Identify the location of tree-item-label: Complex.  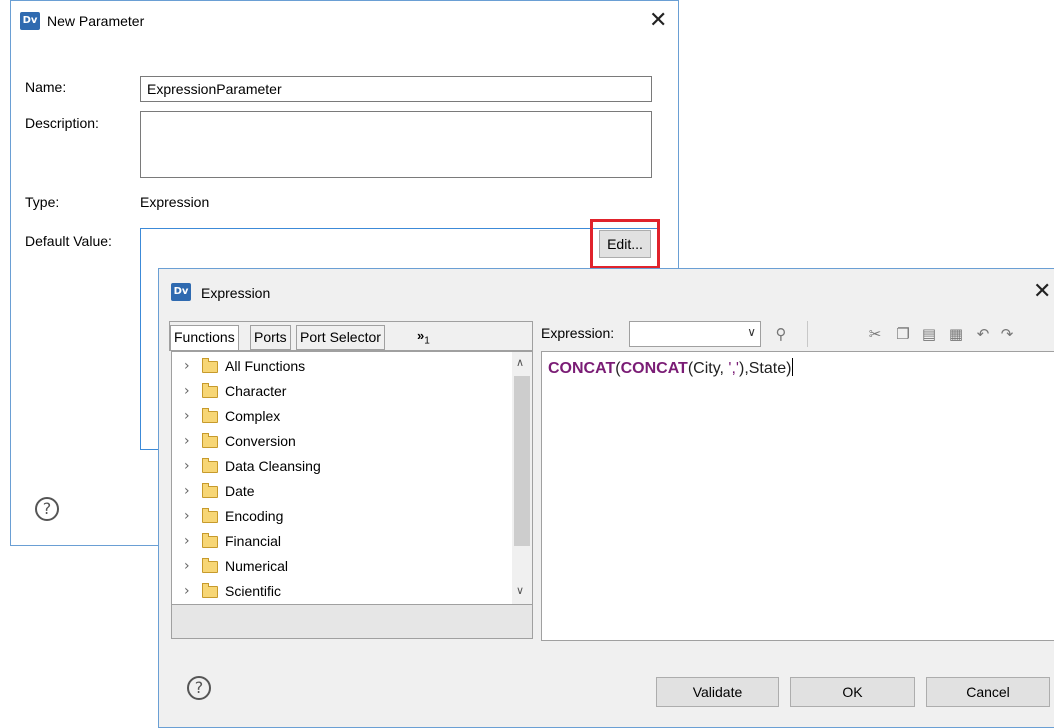
(253, 416).